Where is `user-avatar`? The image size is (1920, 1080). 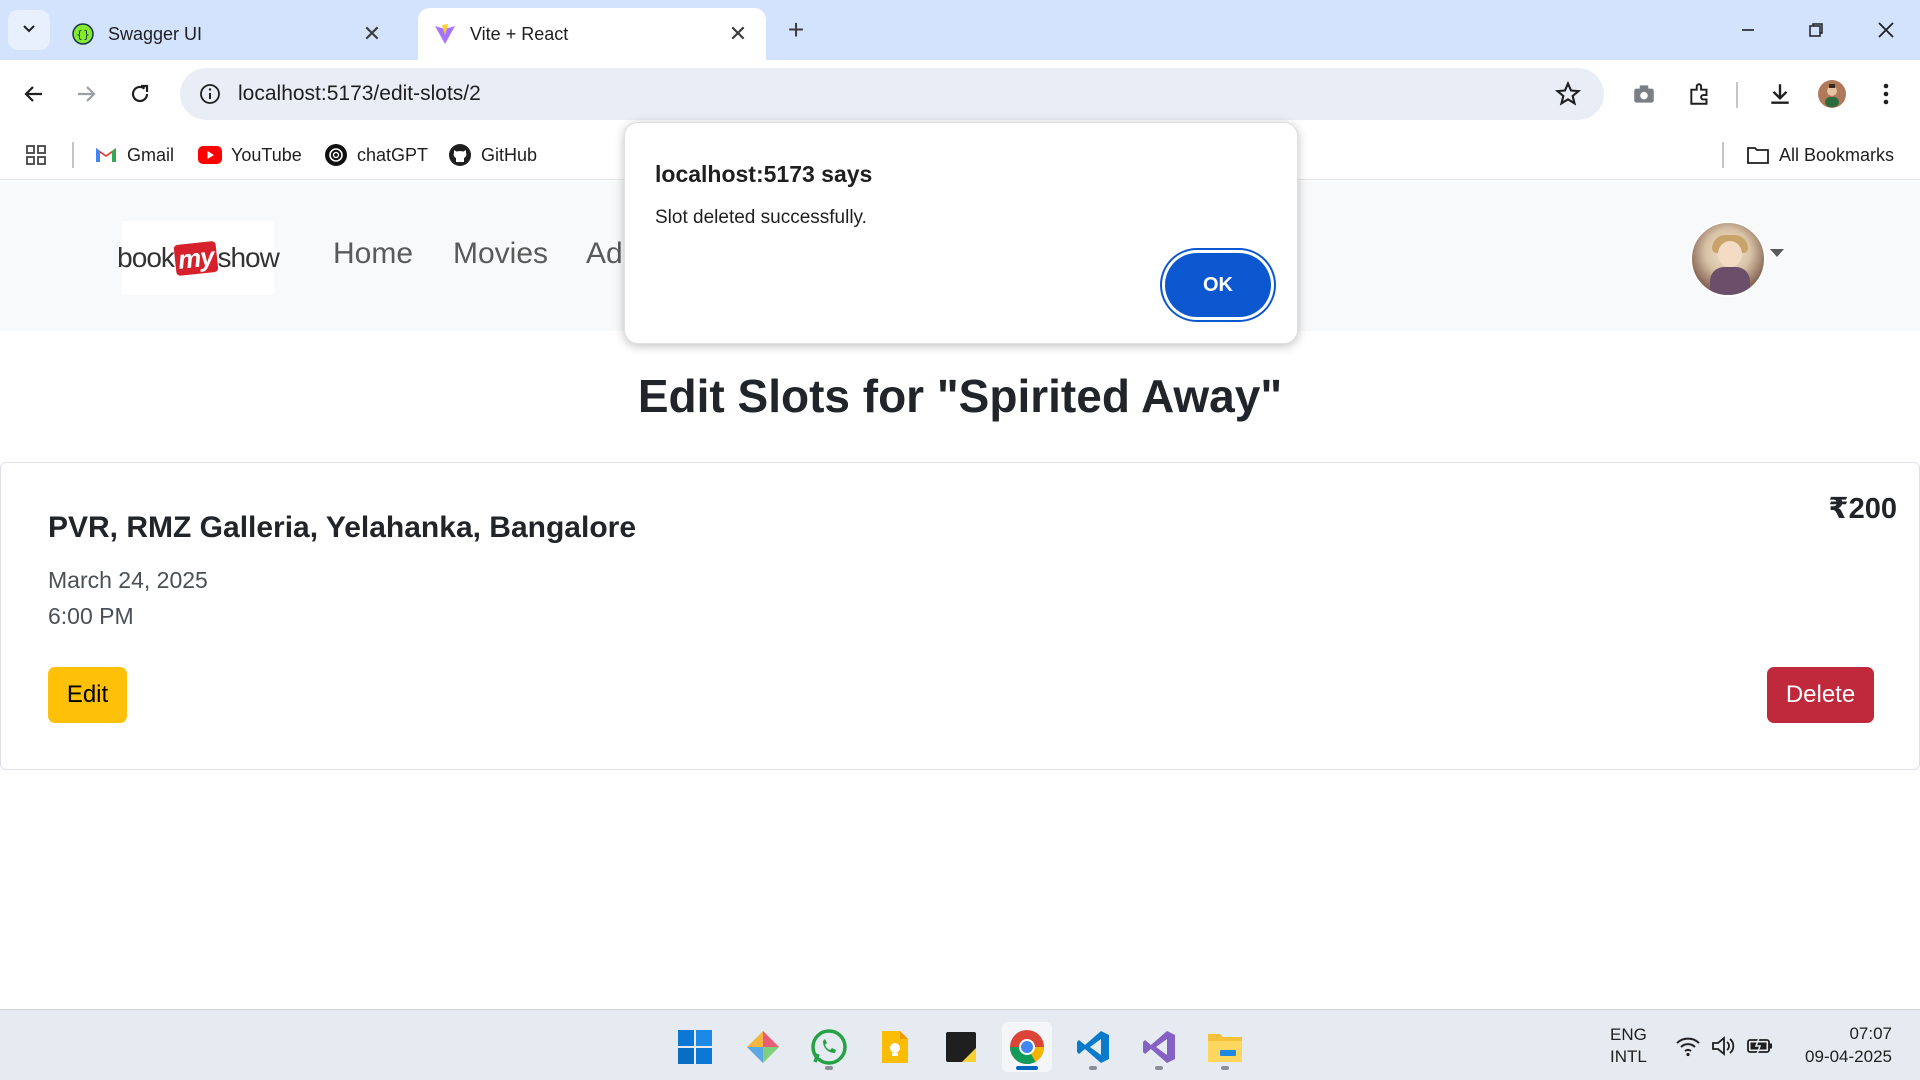 user-avatar is located at coordinates (1728, 259).